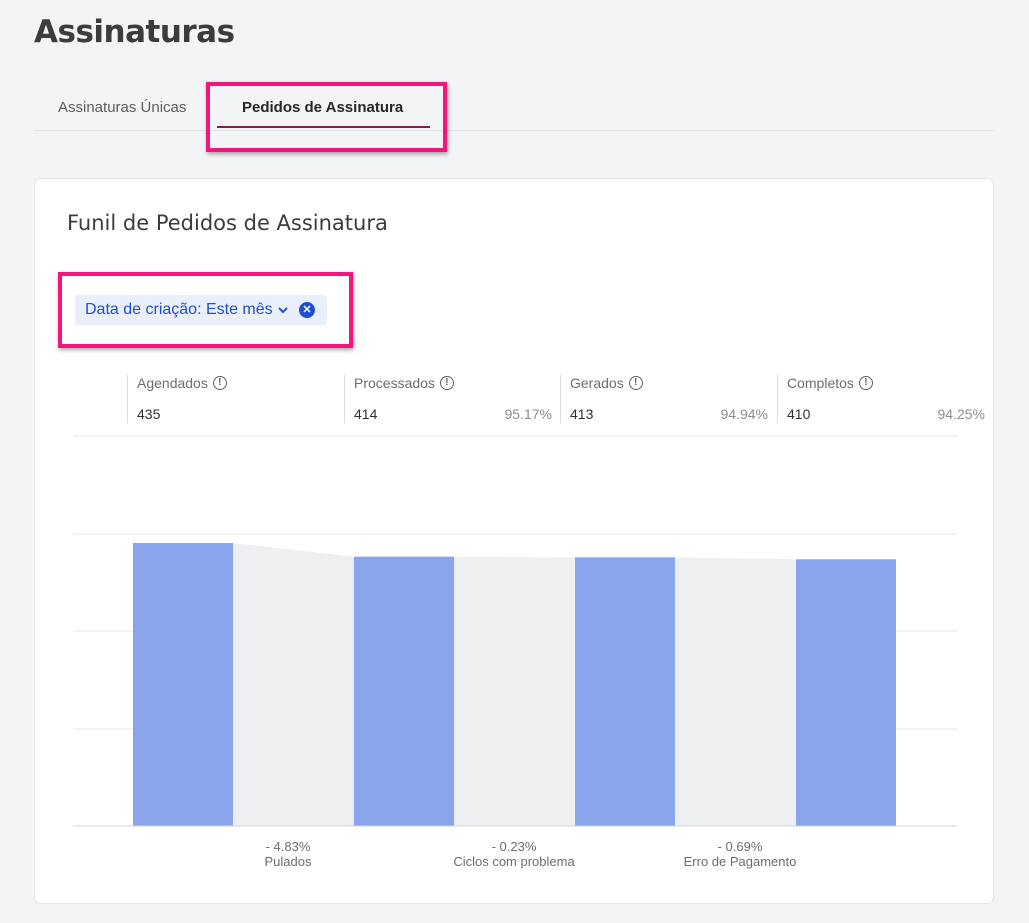 This screenshot has width=1029, height=923. What do you see at coordinates (288, 846) in the screenshot?
I see `drop-pct: - 4.83%` at bounding box center [288, 846].